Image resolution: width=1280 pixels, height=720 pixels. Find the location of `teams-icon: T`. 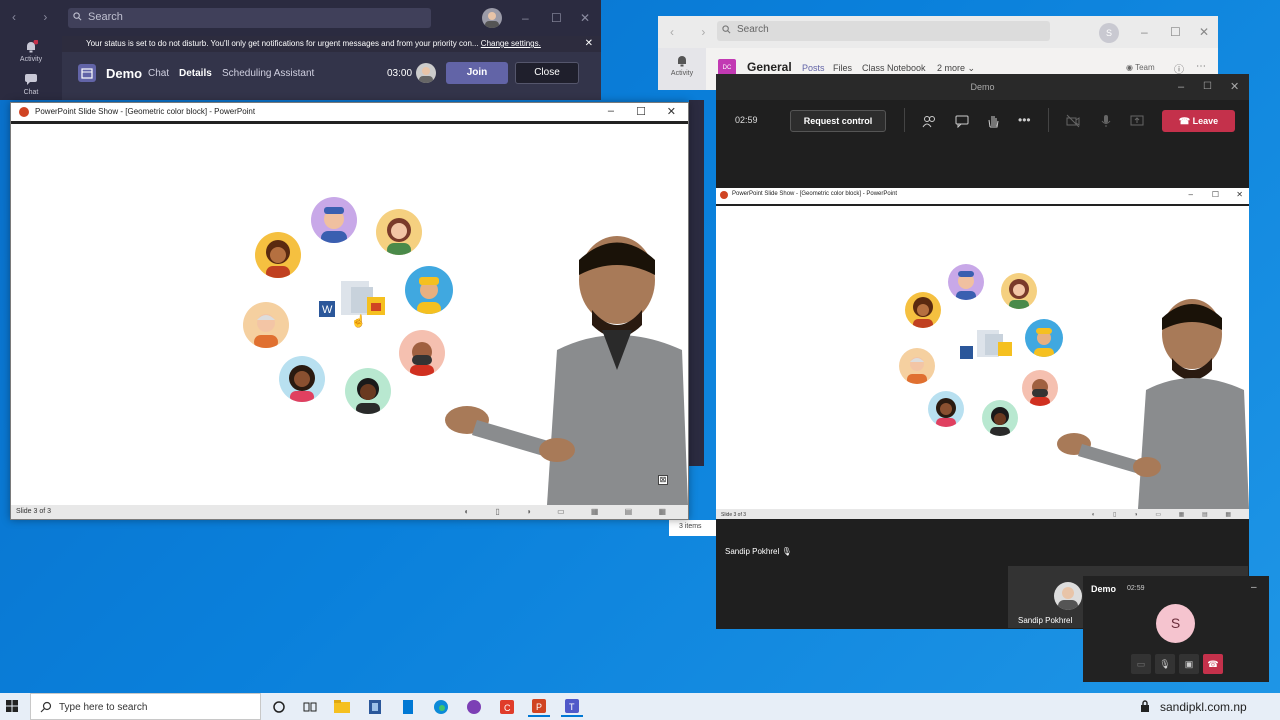

teams-icon: T is located at coordinates (572, 707).